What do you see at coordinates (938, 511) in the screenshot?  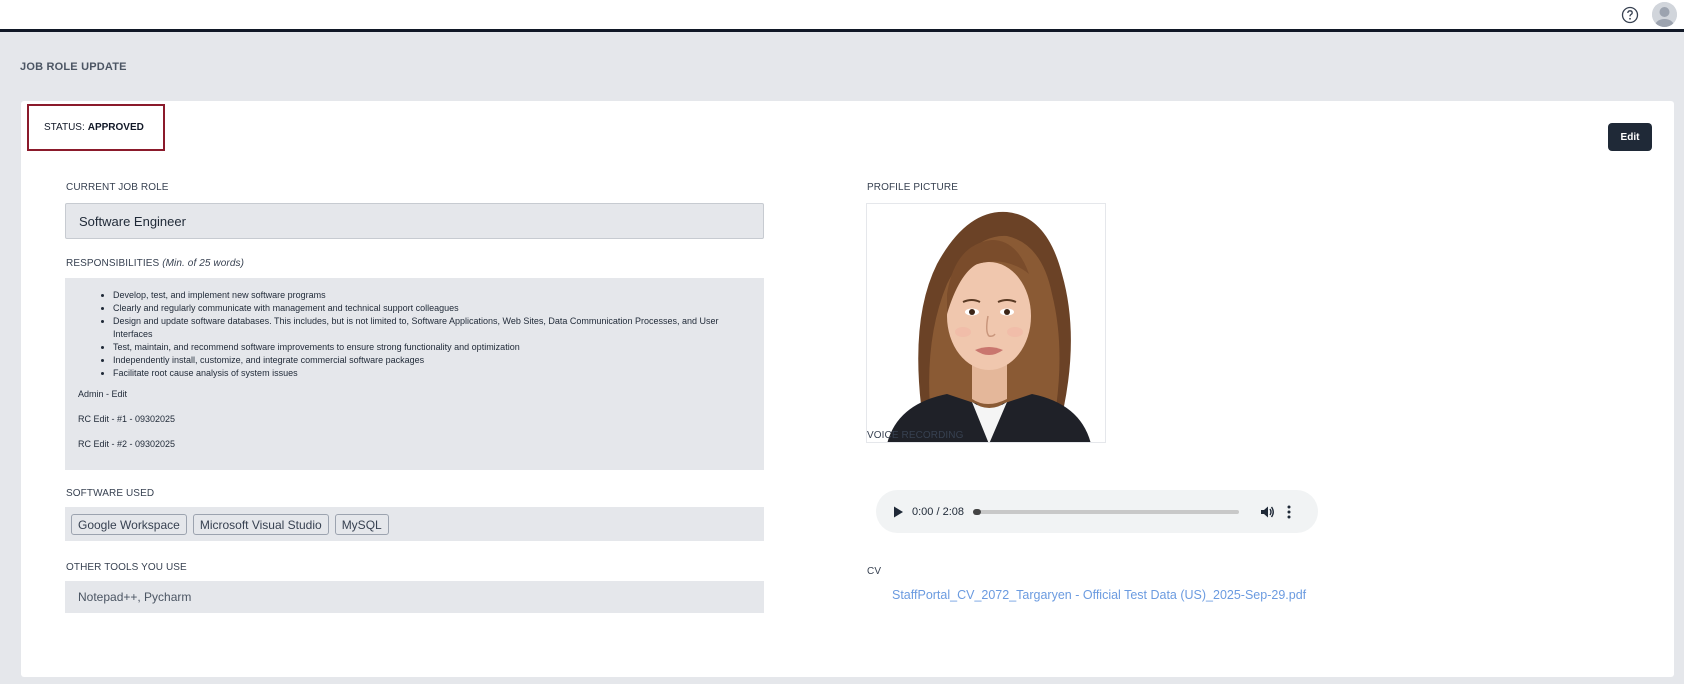 I see `audio-time: 0:00 / 2:08` at bounding box center [938, 511].